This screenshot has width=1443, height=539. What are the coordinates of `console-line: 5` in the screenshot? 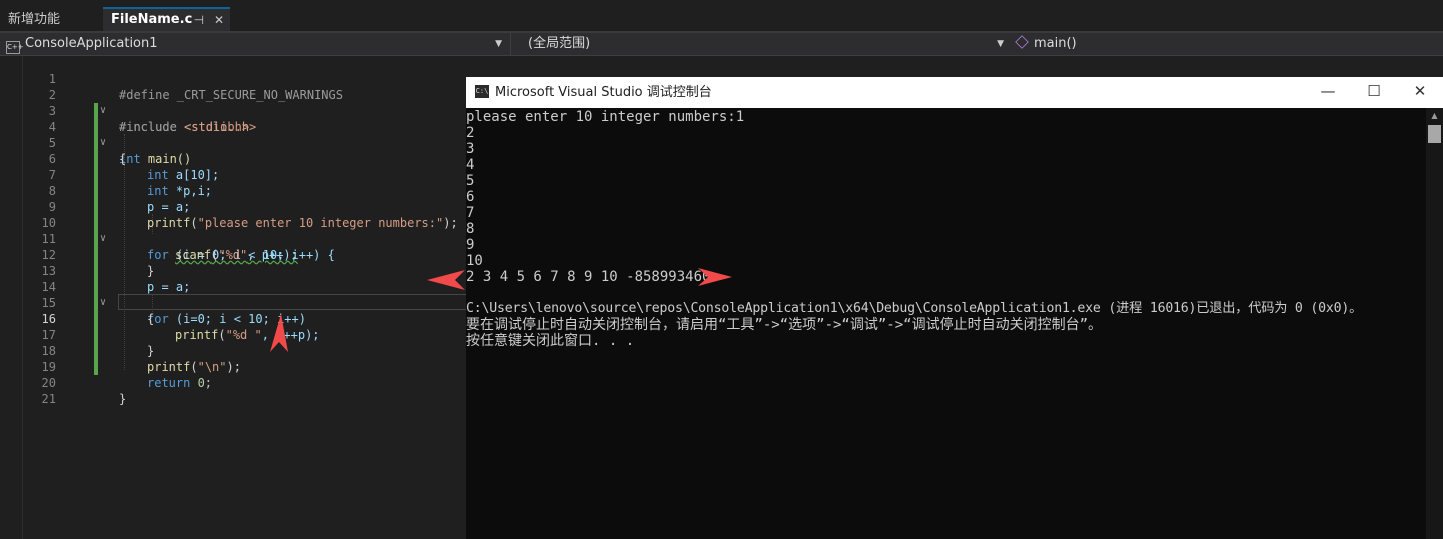 It's located at (470, 181).